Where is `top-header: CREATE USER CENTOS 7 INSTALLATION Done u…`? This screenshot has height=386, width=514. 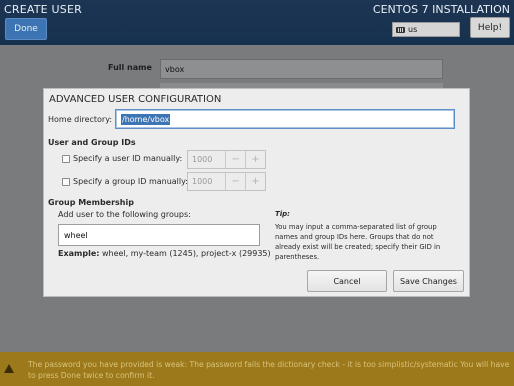 top-header: CREATE USER CENTOS 7 INSTALLATION Done u… is located at coordinates (257, 22).